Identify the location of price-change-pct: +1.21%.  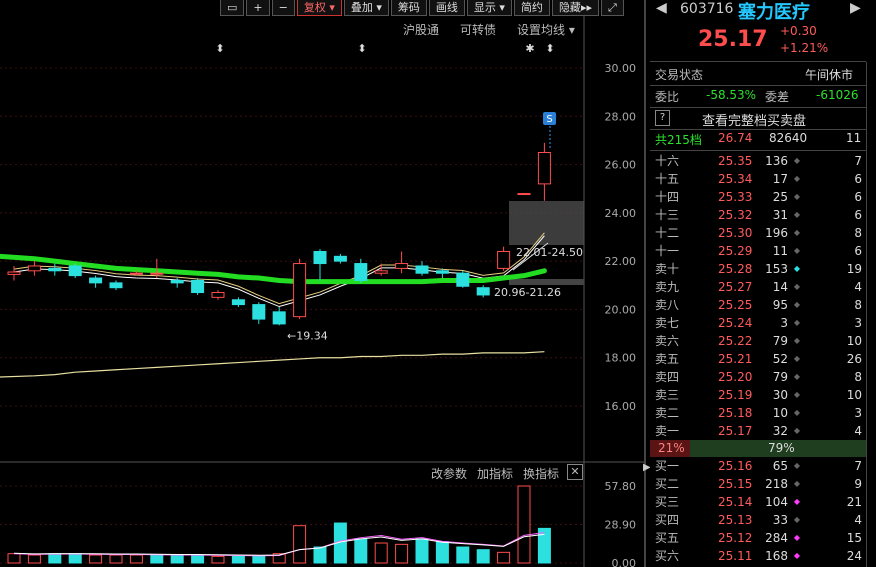
(804, 48).